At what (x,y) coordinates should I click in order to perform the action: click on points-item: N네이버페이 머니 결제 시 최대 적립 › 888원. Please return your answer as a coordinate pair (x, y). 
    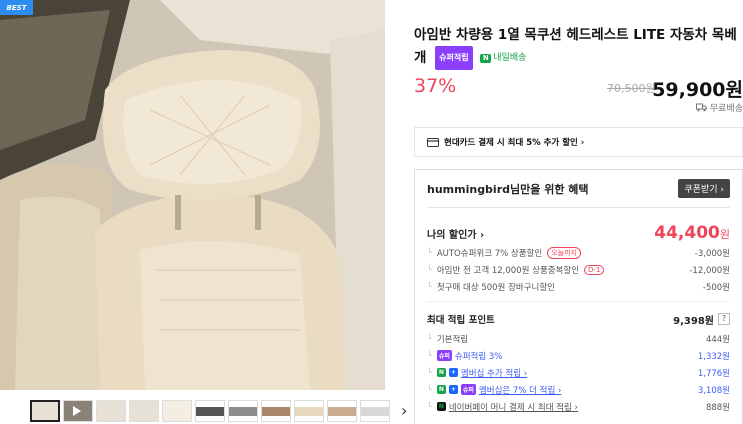
    Looking at the image, I should click on (578, 406).